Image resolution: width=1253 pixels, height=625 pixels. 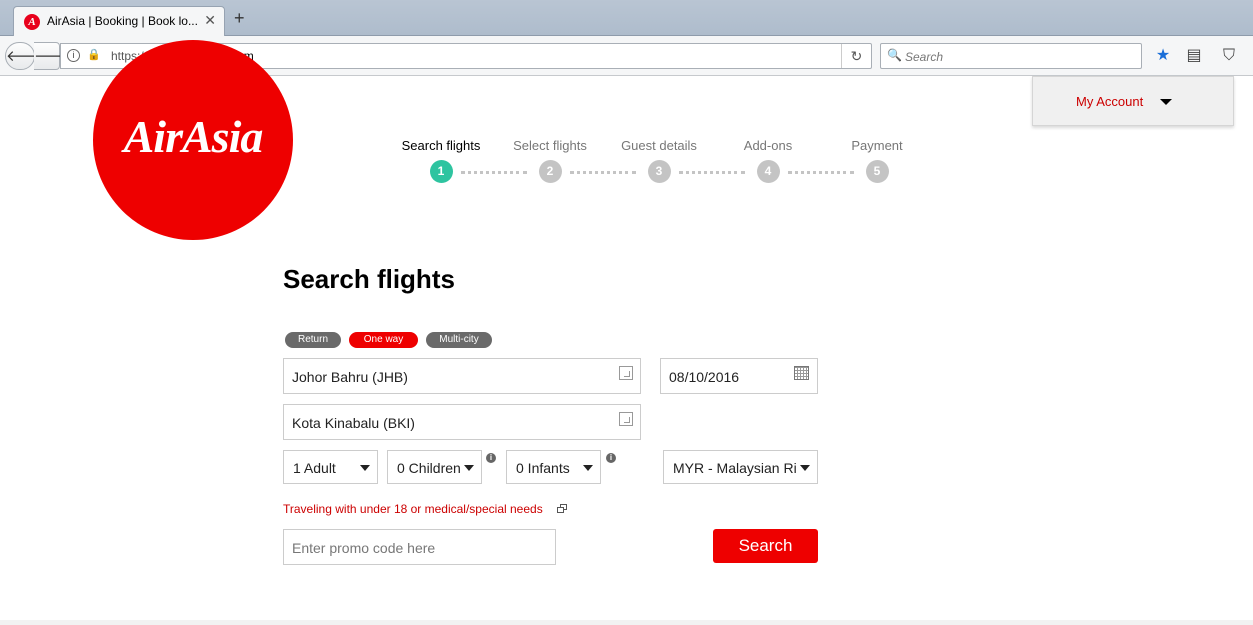 What do you see at coordinates (1194, 56) in the screenshot?
I see `reading-list-icon: ▤` at bounding box center [1194, 56].